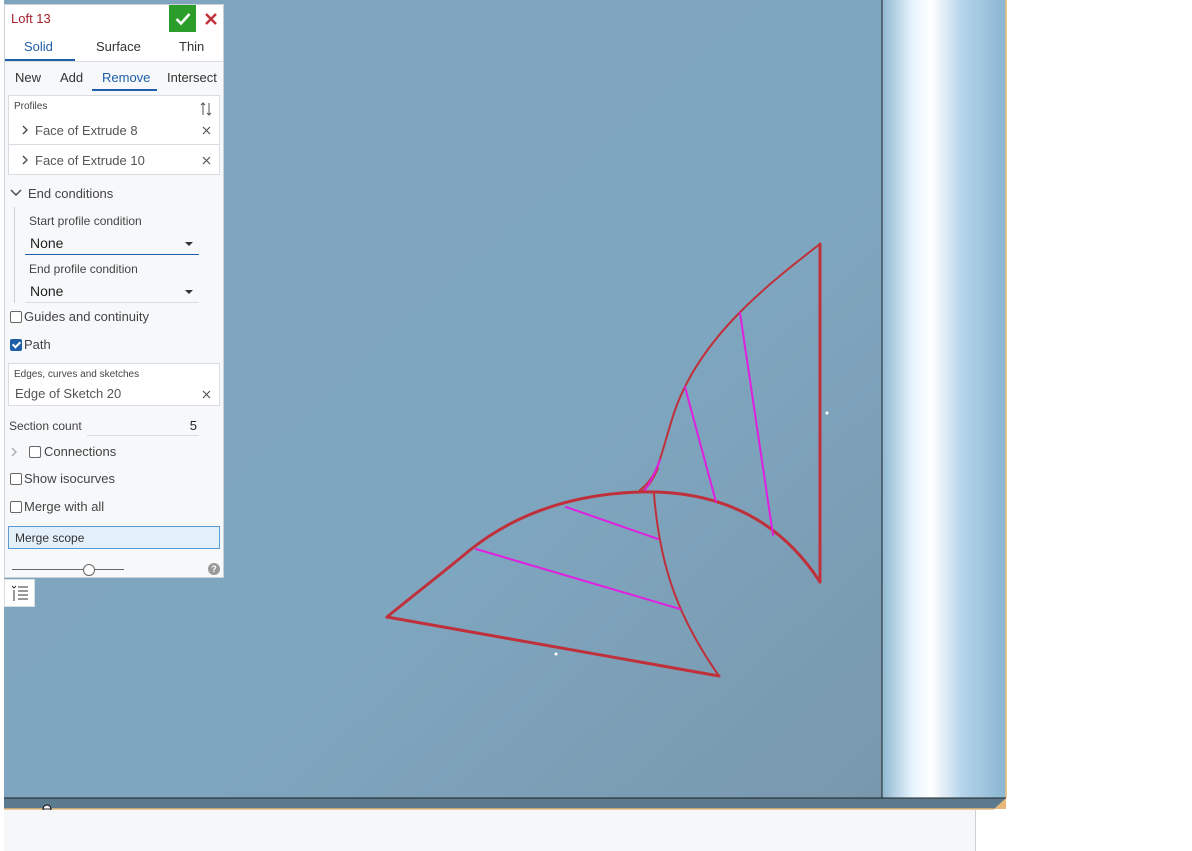  Describe the element at coordinates (38, 46) in the screenshot. I see `tab-solid: Solid` at that location.